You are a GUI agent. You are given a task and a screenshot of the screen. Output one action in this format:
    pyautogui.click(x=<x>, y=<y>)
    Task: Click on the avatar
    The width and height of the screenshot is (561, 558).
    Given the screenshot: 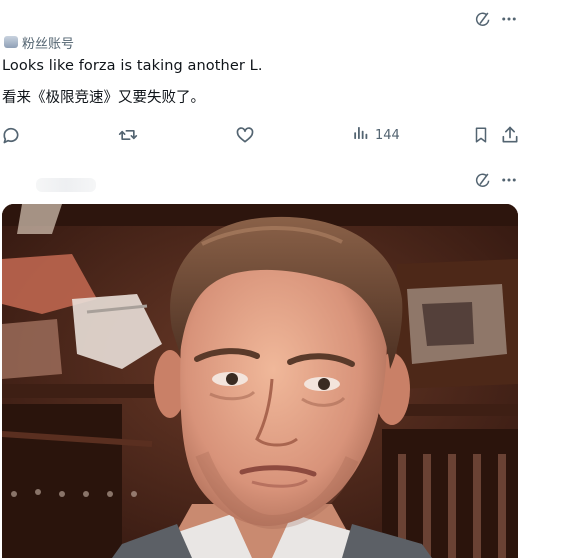 What is the action you would take?
    pyautogui.click(x=11, y=42)
    